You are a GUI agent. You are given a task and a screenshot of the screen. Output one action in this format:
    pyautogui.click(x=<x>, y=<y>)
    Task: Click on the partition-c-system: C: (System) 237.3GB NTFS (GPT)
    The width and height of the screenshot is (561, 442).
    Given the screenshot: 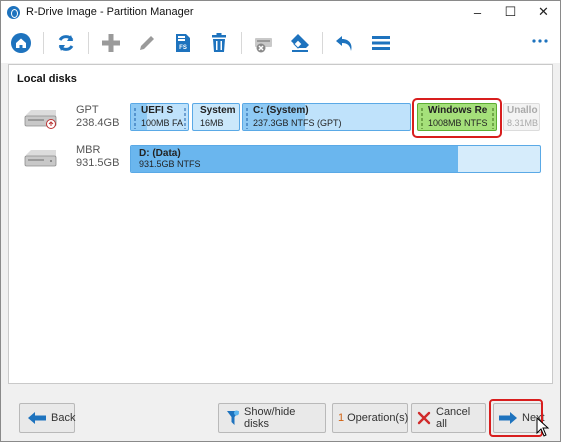 What is the action you would take?
    pyautogui.click(x=326, y=117)
    